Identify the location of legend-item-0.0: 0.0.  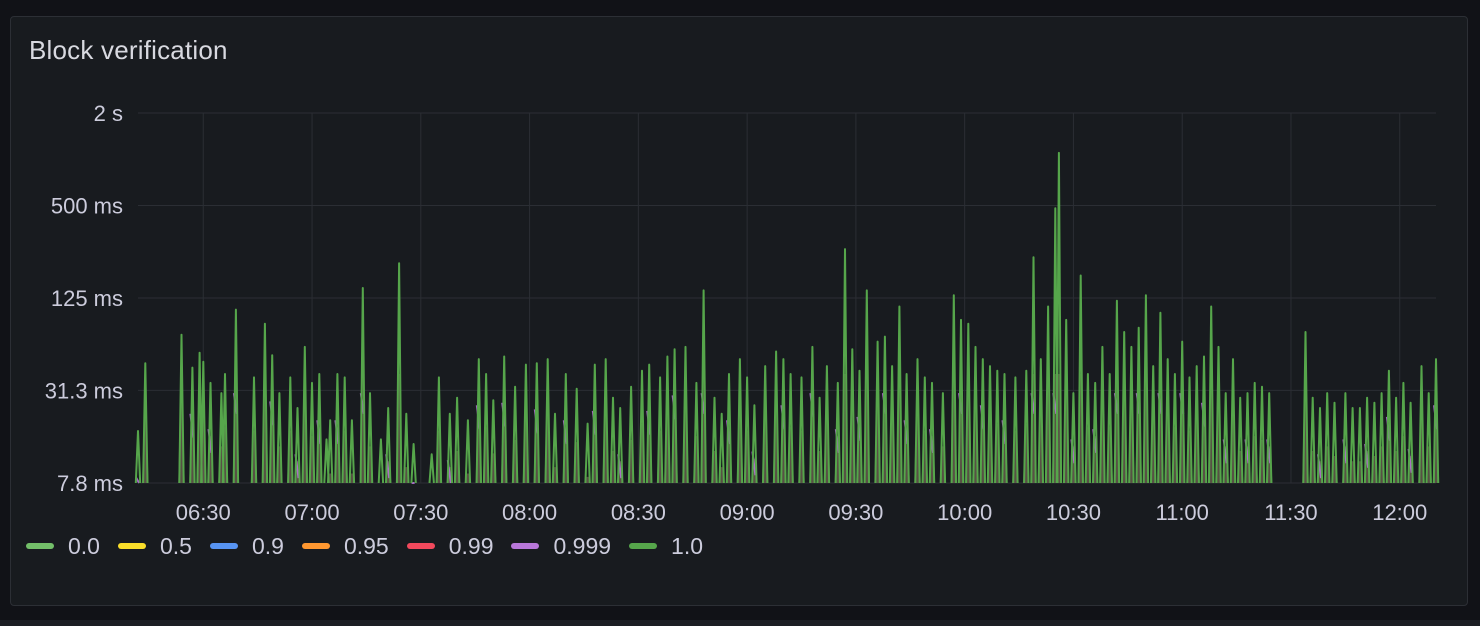
(63, 546).